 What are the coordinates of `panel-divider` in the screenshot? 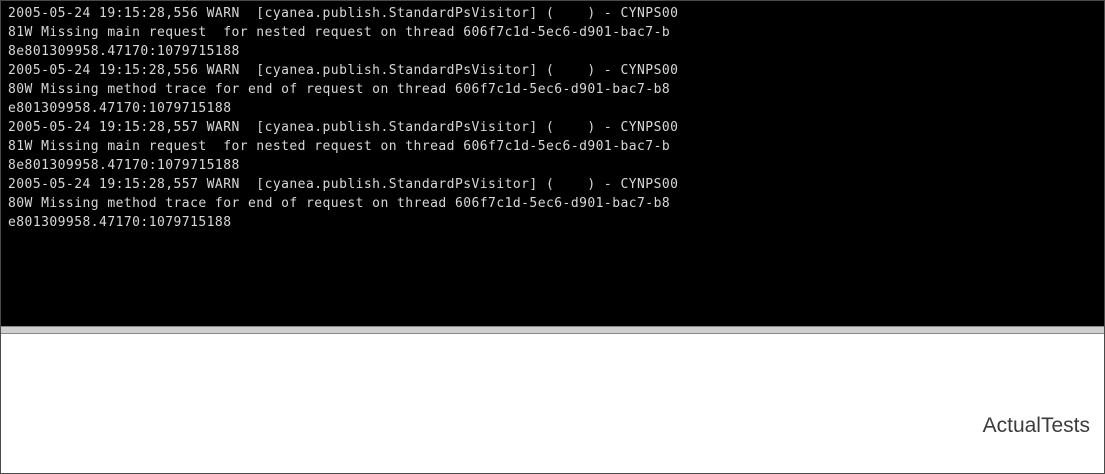 It's located at (552, 330).